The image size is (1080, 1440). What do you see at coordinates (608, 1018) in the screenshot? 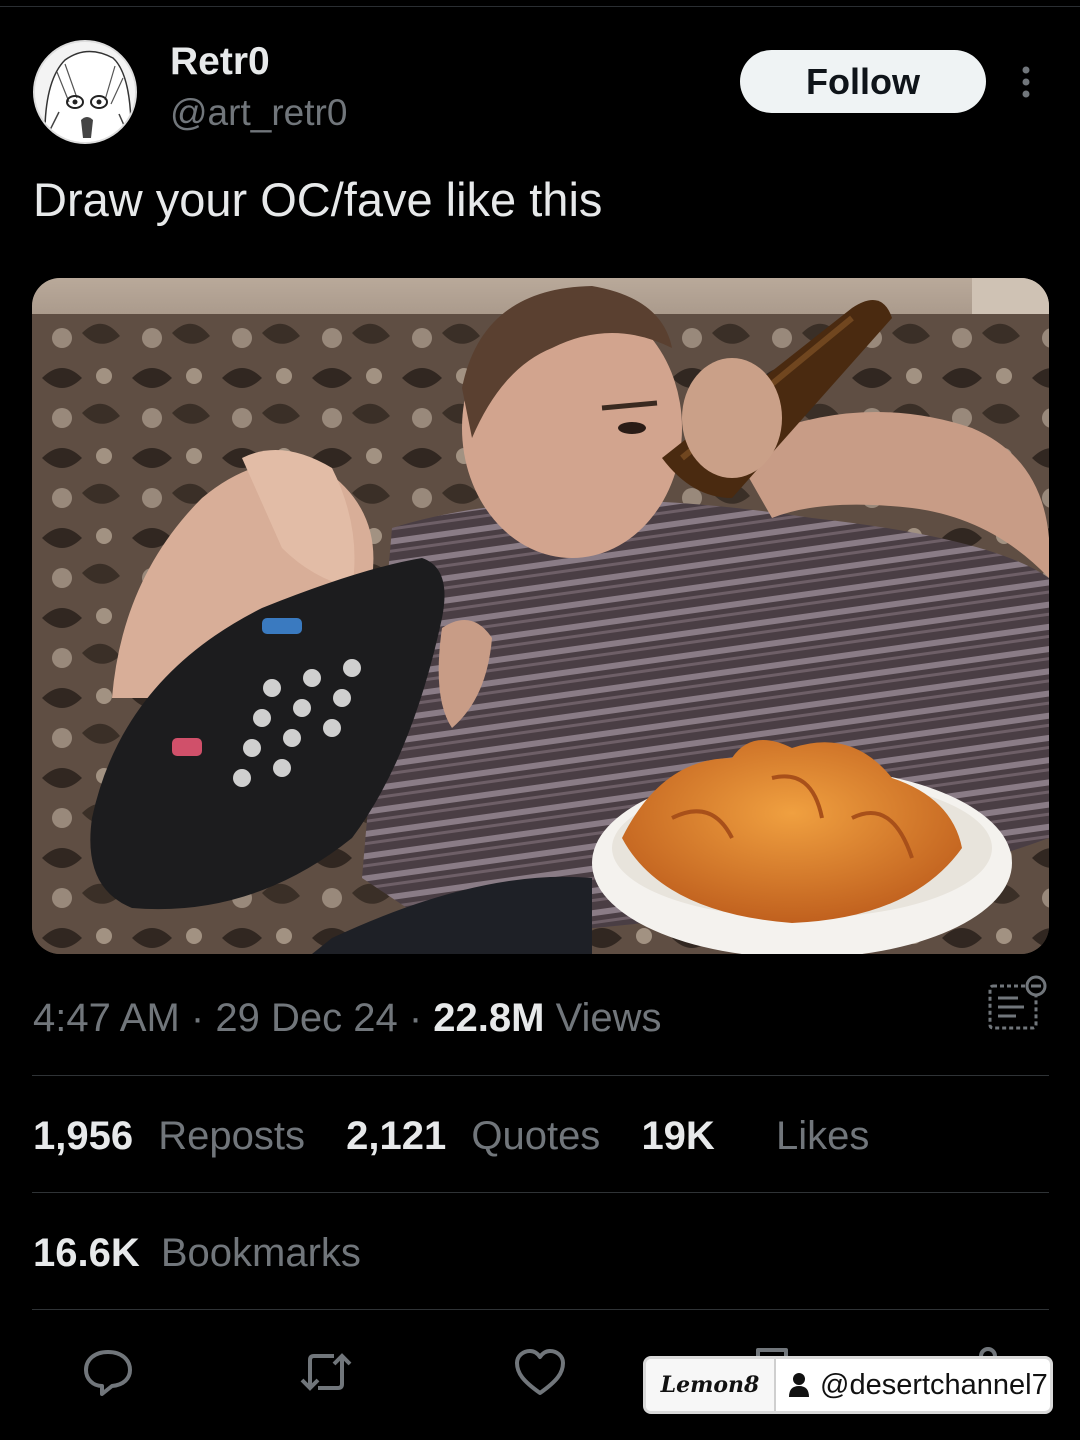
I see `views-label: Views` at bounding box center [608, 1018].